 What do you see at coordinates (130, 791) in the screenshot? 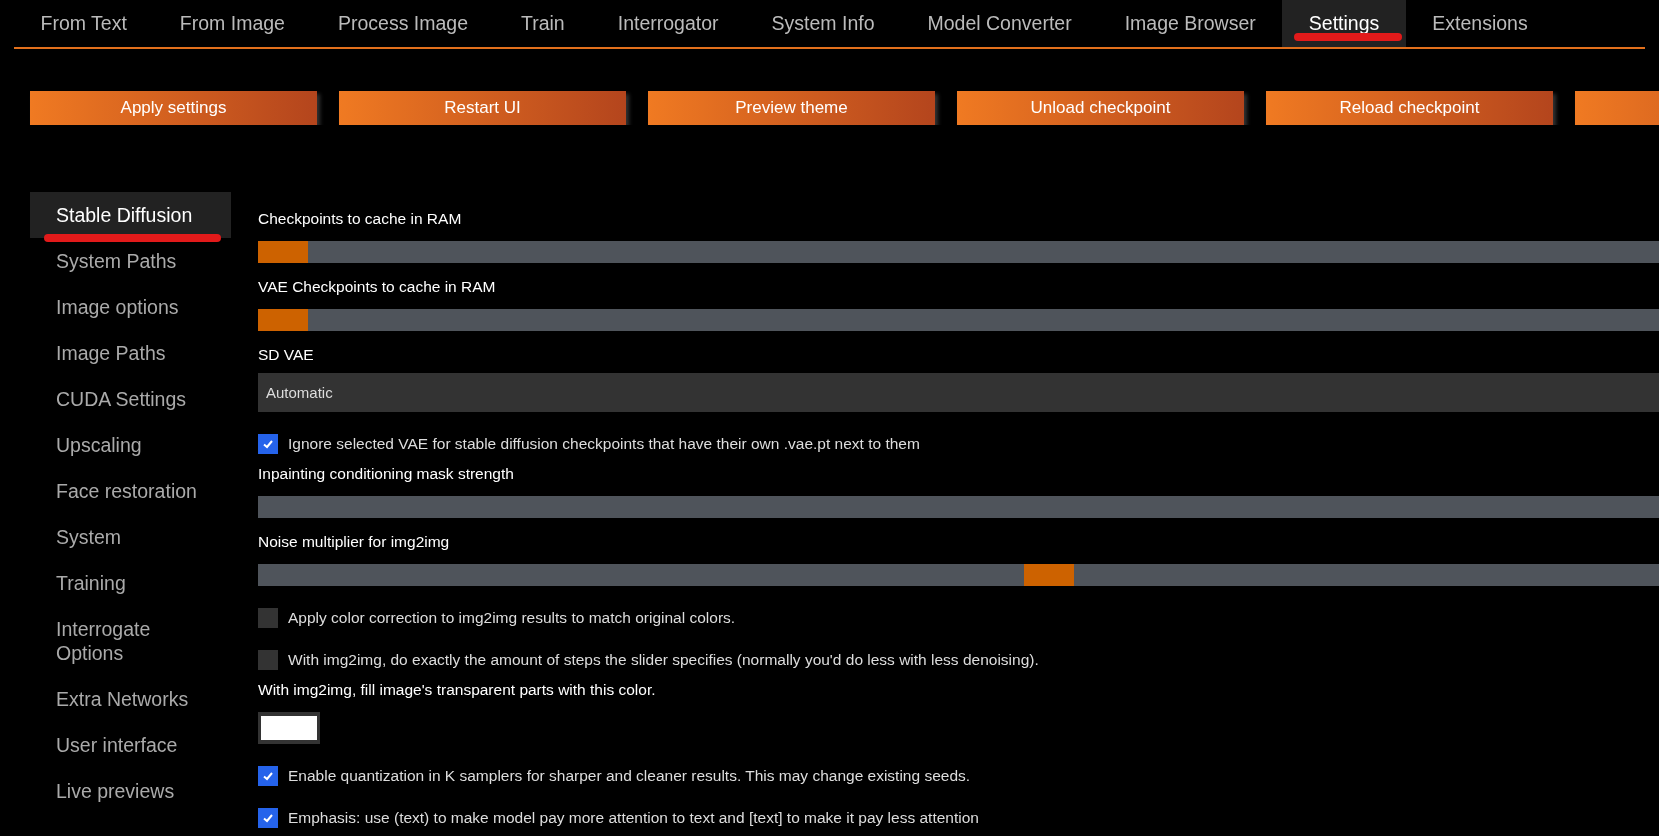
I see `sidebar-item: Live previews` at bounding box center [130, 791].